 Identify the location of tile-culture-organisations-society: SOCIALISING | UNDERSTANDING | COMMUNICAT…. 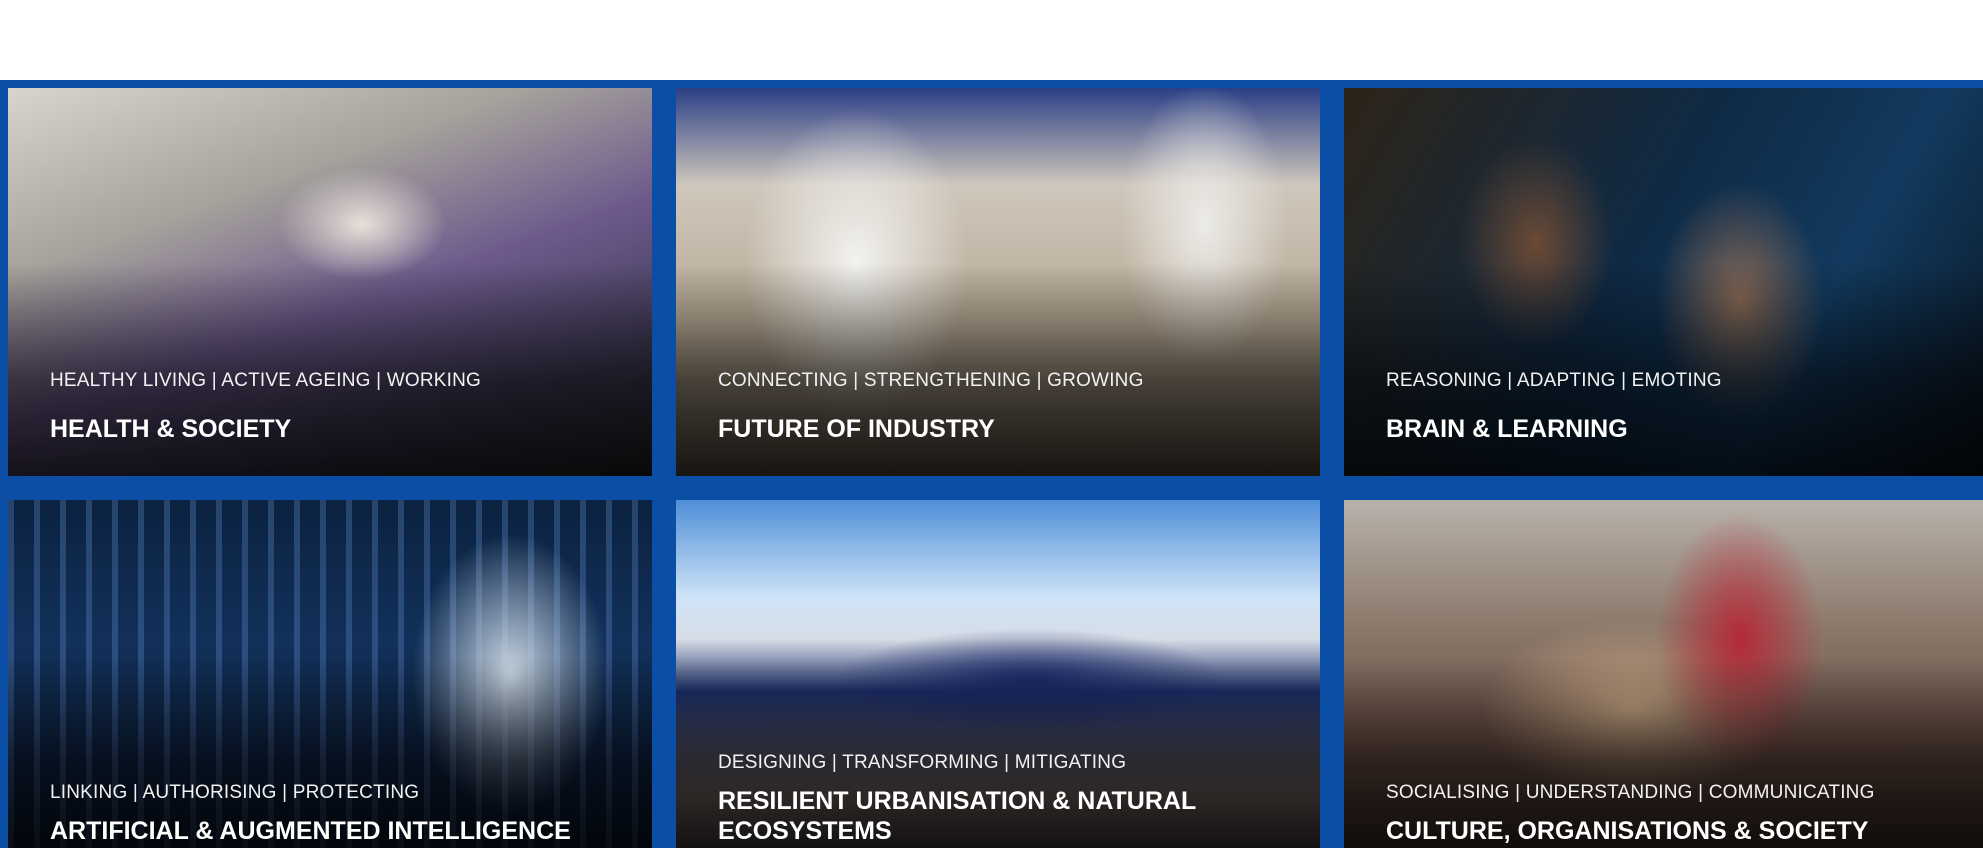
(1663, 674).